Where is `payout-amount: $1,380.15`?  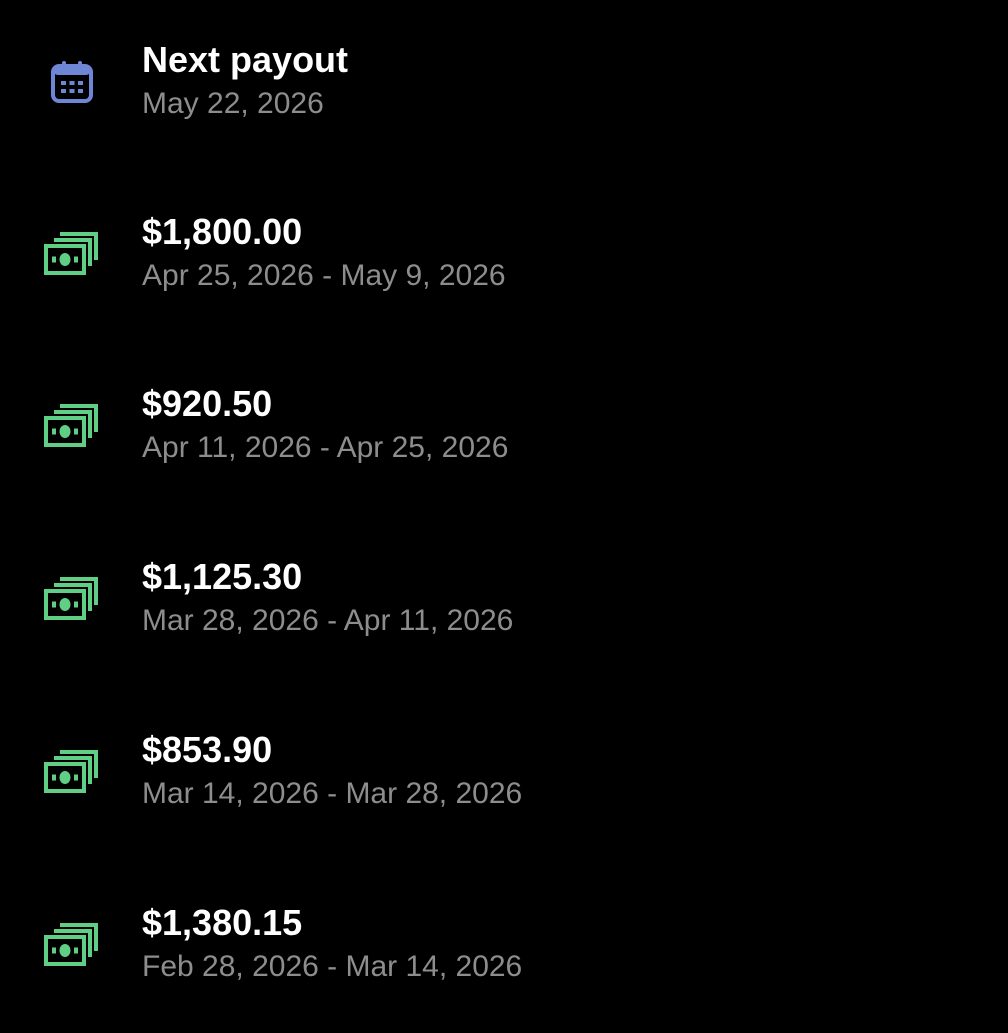
payout-amount: $1,380.15 is located at coordinates (222, 922).